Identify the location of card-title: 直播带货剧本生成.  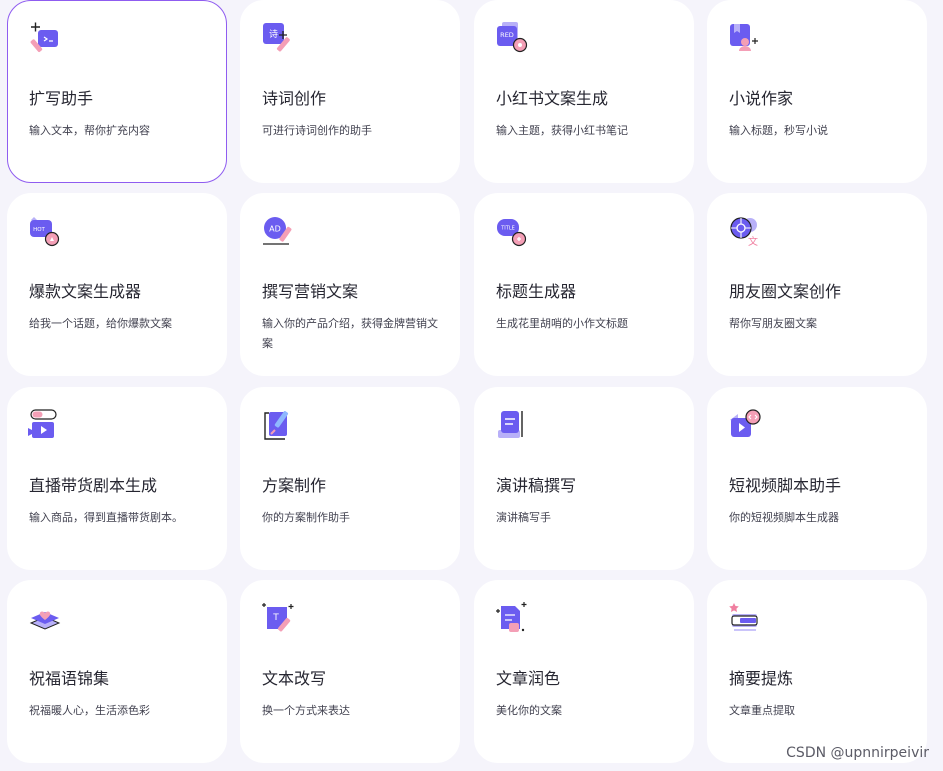
(93, 485).